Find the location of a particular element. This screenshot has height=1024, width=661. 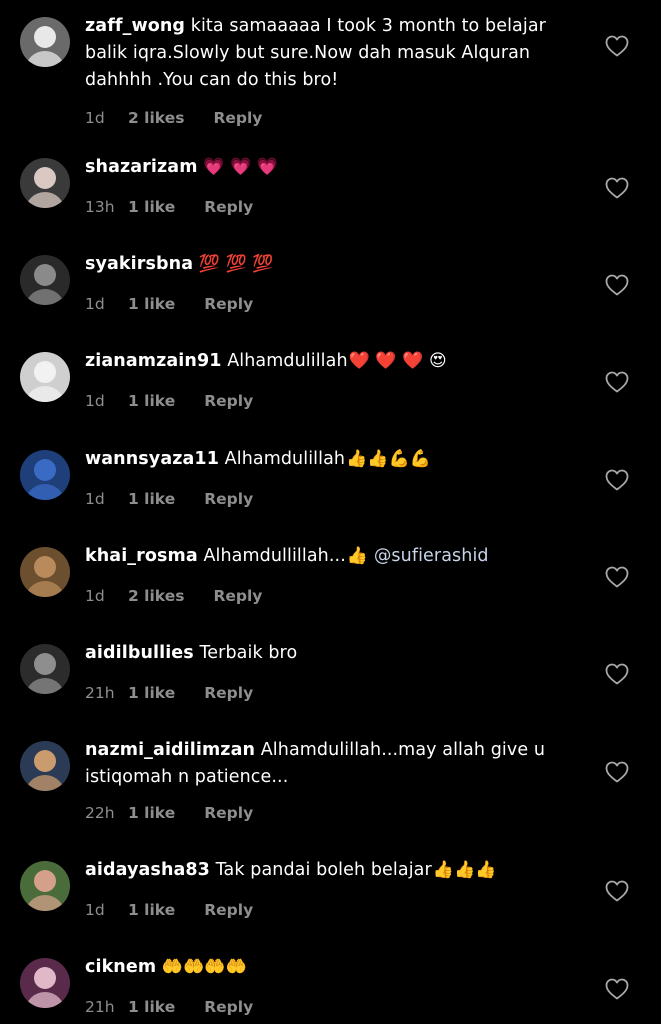

comment-text: zianamzain91 Alhamdulillah❤️ ❤️ ❤️ 😍 is located at coordinates (322, 361).